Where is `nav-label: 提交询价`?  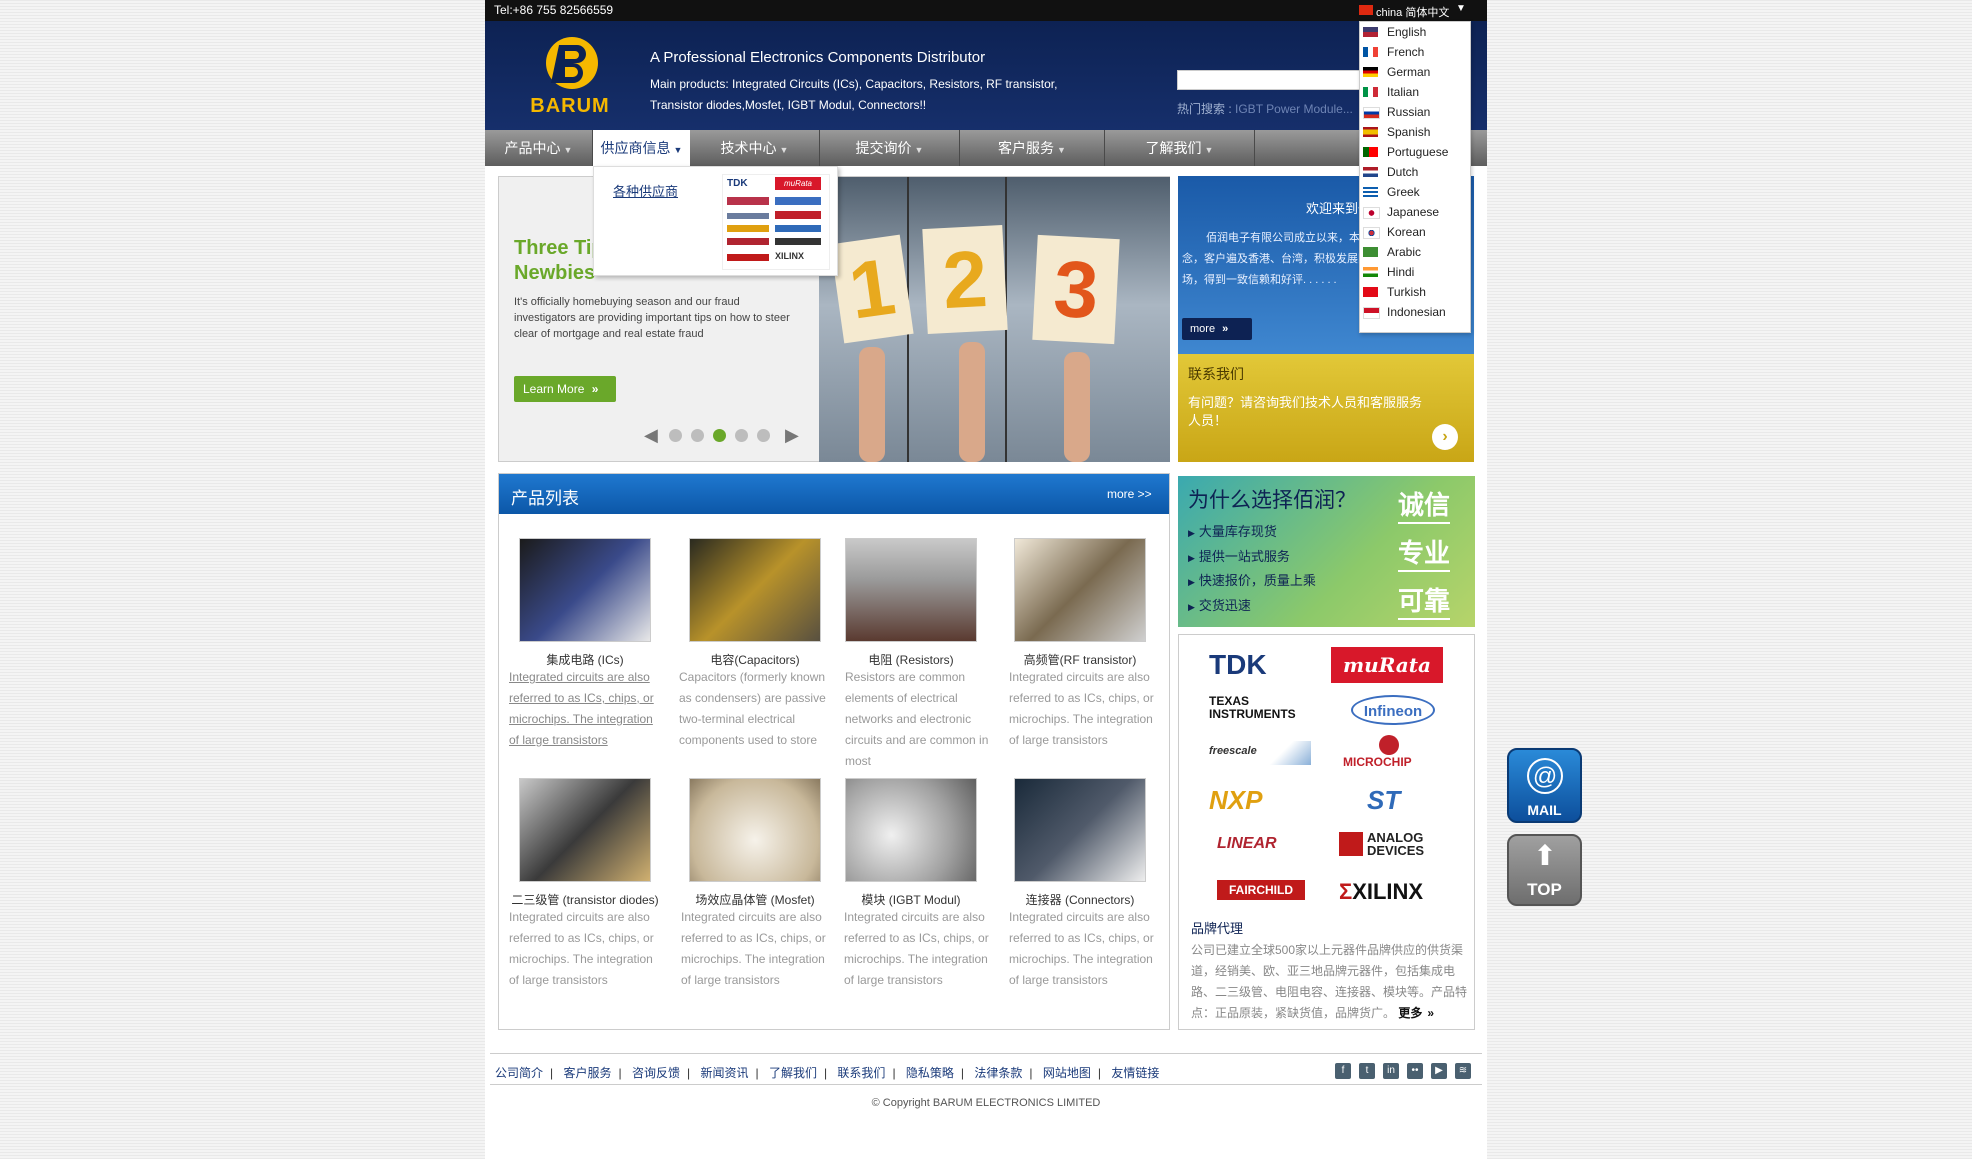
nav-label: 提交询价 is located at coordinates (883, 148).